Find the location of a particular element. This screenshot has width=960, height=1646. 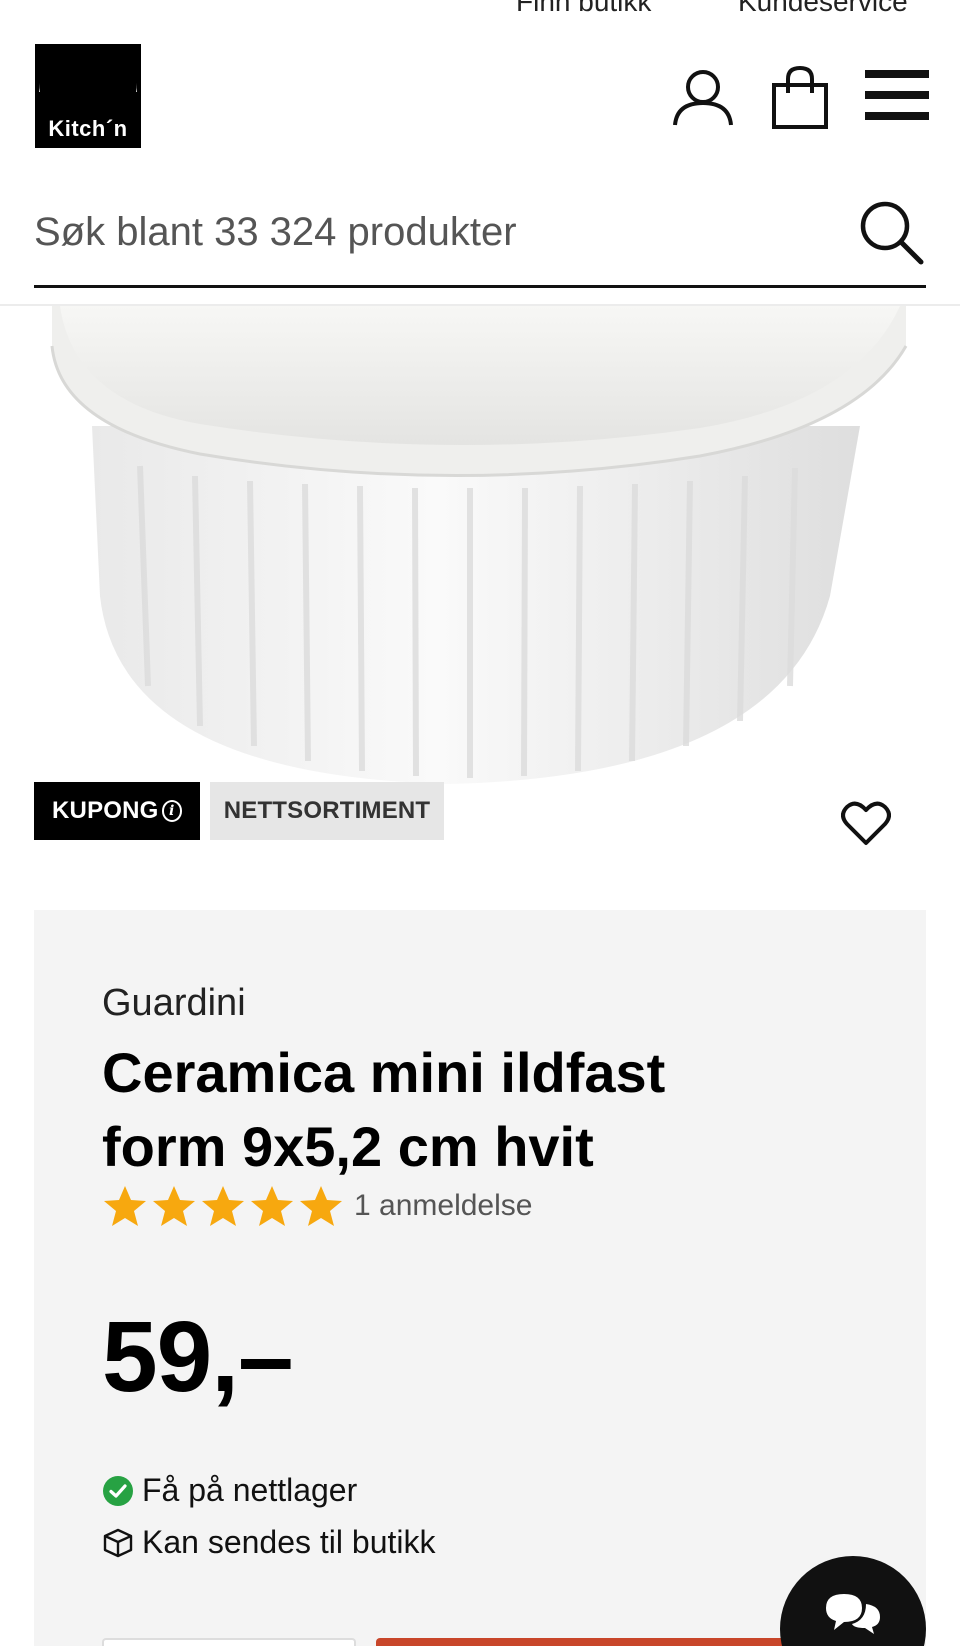

heart-icon is located at coordinates (866, 823).